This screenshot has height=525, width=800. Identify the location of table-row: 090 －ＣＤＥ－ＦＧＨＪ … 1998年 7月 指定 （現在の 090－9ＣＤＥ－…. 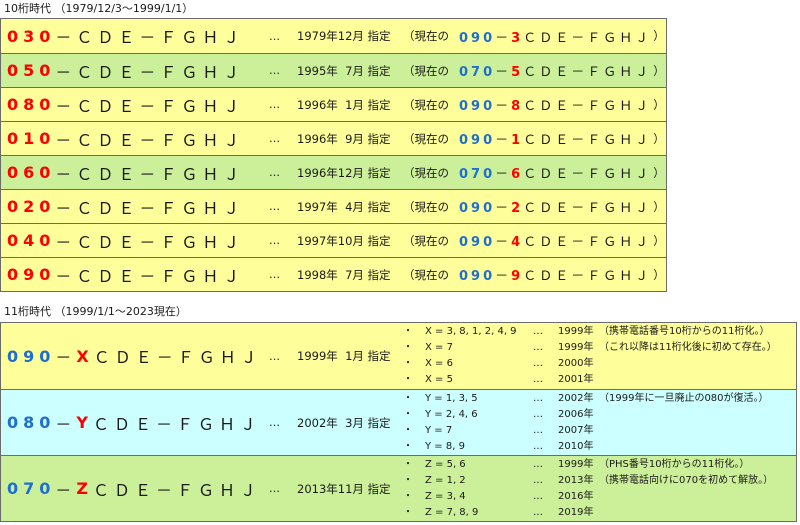
(333, 274).